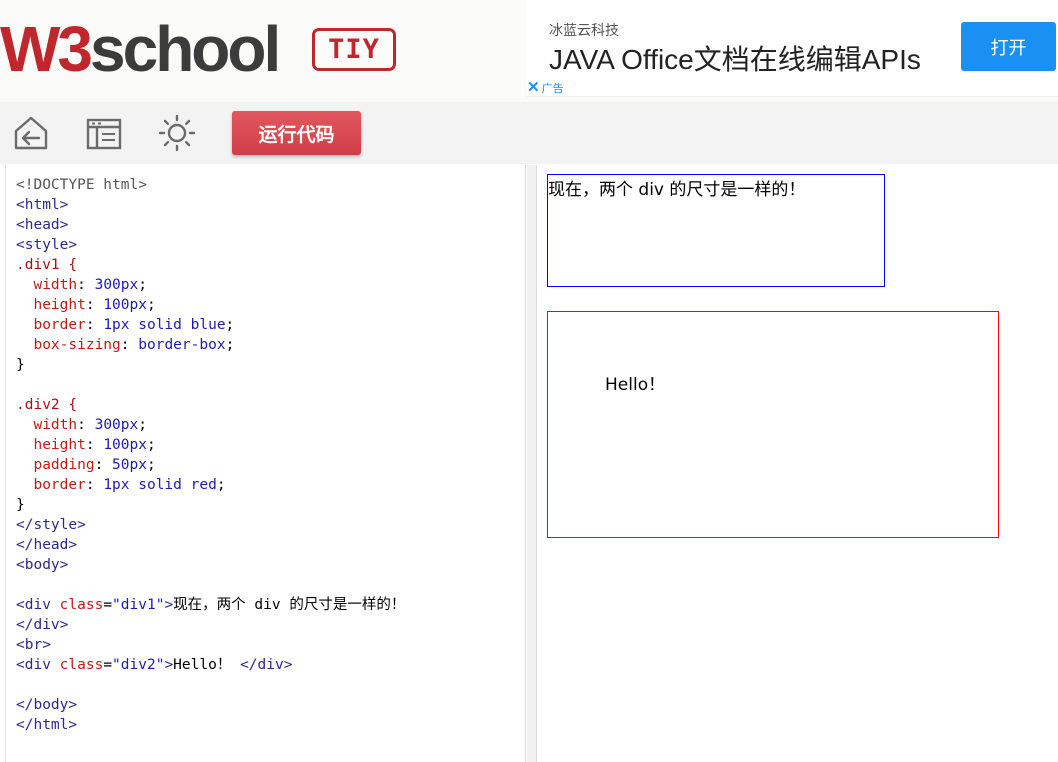 Image resolution: width=1058 pixels, height=762 pixels. Describe the element at coordinates (46, 49) in the screenshot. I see `logo-w3: W3` at that location.